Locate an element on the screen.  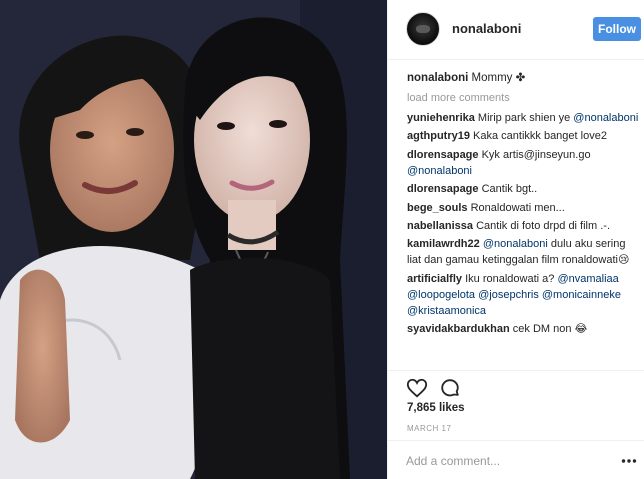
comment-item: dlorensapage Cantik bgt.. is located at coordinates (523, 189).